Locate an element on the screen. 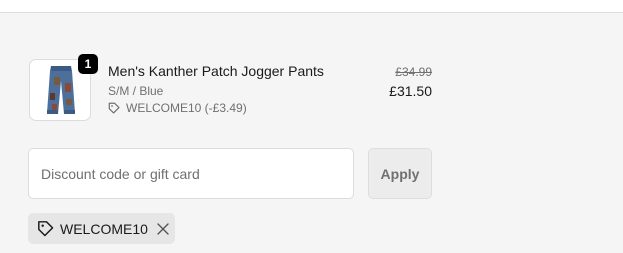 The width and height of the screenshot is (623, 253). remove-discount-close-icon is located at coordinates (163, 228).